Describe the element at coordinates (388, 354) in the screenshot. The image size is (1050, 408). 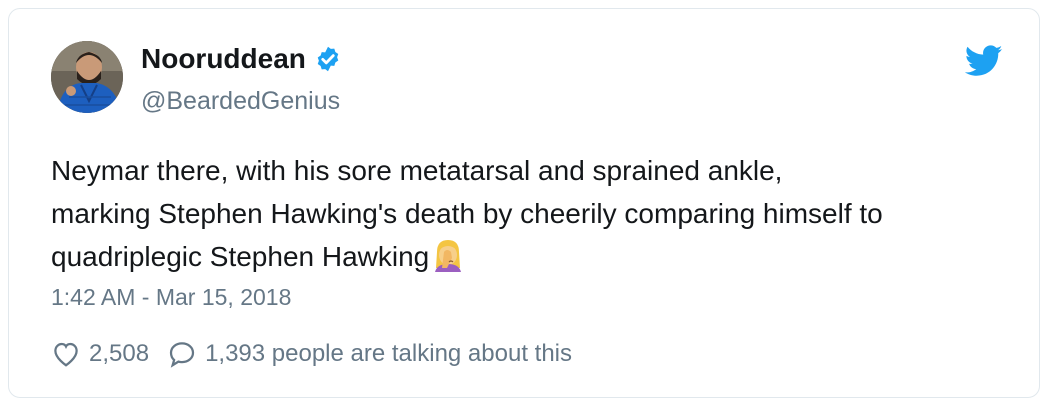
I see `conversation-count: 1,393 people are talking about this` at that location.